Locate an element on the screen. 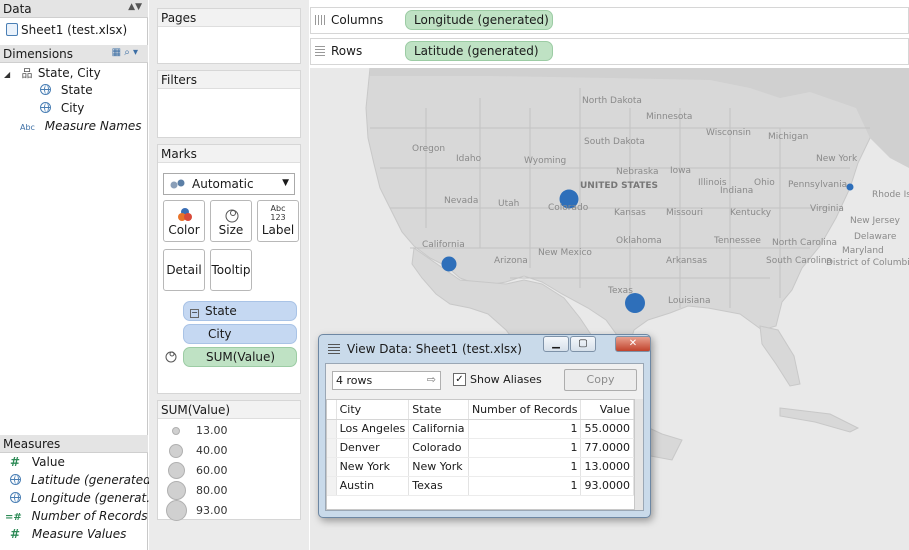 The image size is (909, 550). tooltip-button: Tooltip is located at coordinates (231, 270).